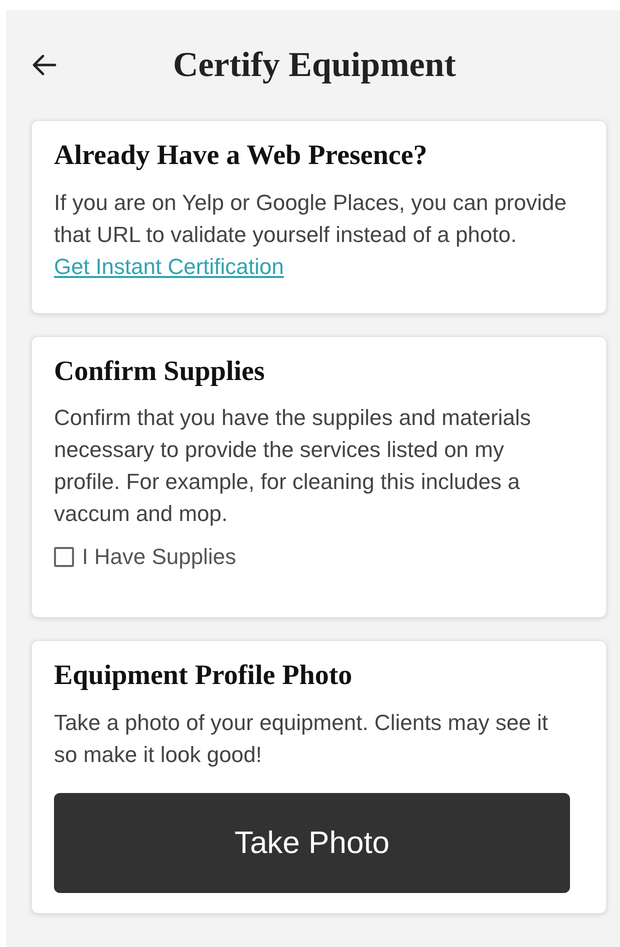 This screenshot has height=947, width=620. I want to click on card-title: Already Have a Web Presence?, so click(241, 156).